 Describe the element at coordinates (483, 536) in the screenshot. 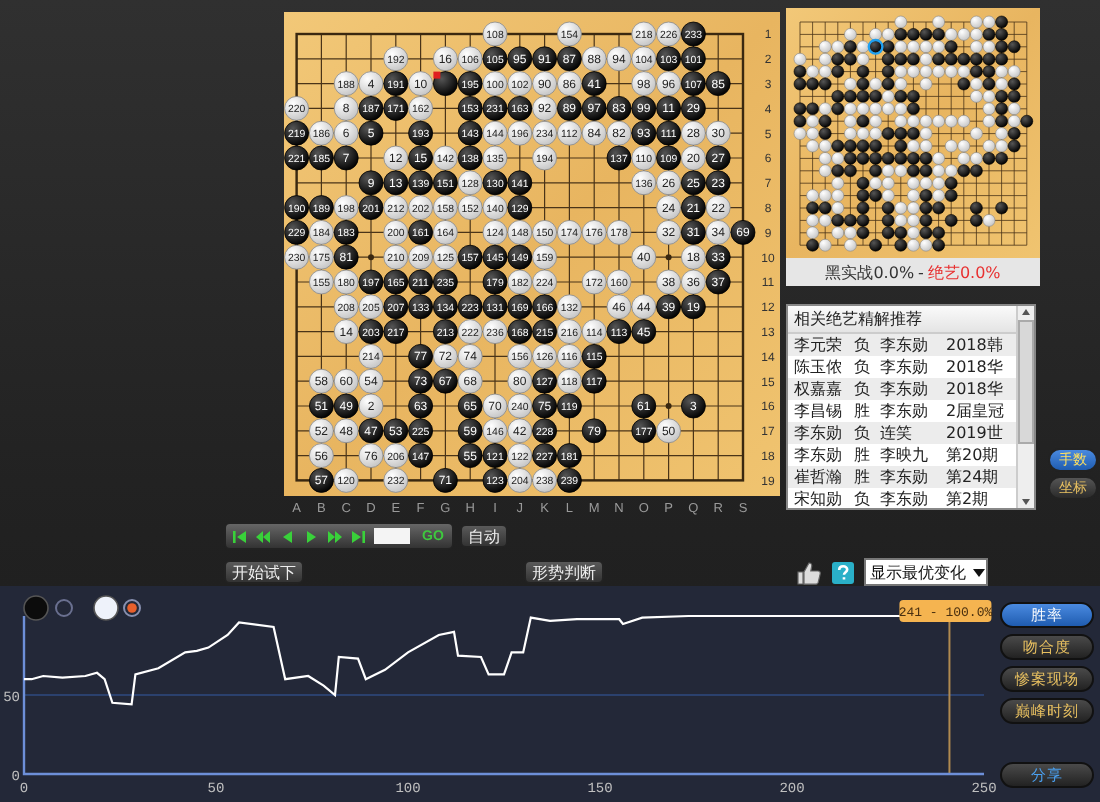

I see `auto-play-button: 自动` at that location.